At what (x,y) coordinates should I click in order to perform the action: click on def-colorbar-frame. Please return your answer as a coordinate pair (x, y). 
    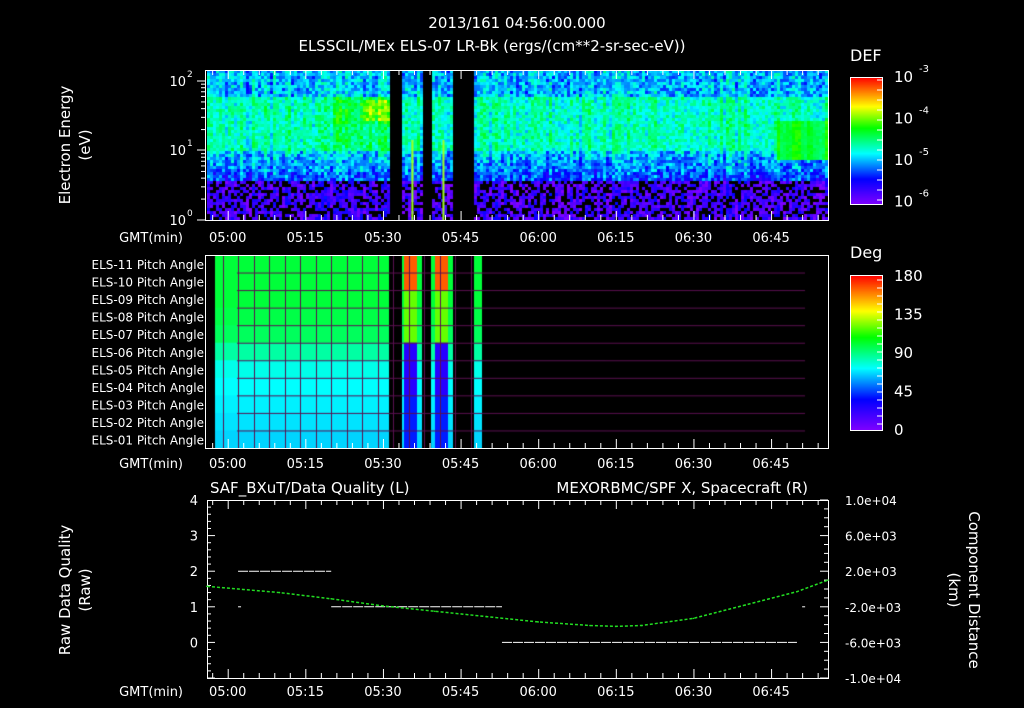
    Looking at the image, I should click on (866, 141).